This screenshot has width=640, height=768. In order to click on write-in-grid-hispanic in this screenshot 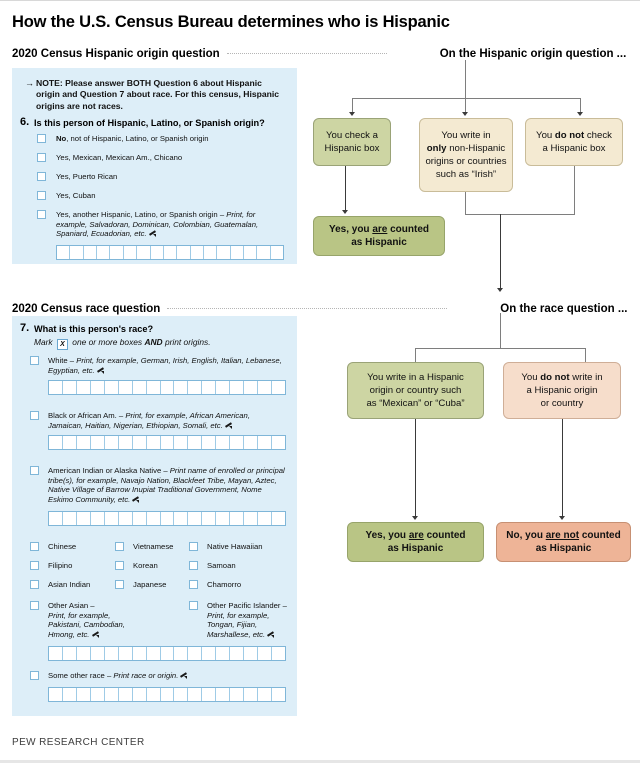, I will do `click(170, 252)`.